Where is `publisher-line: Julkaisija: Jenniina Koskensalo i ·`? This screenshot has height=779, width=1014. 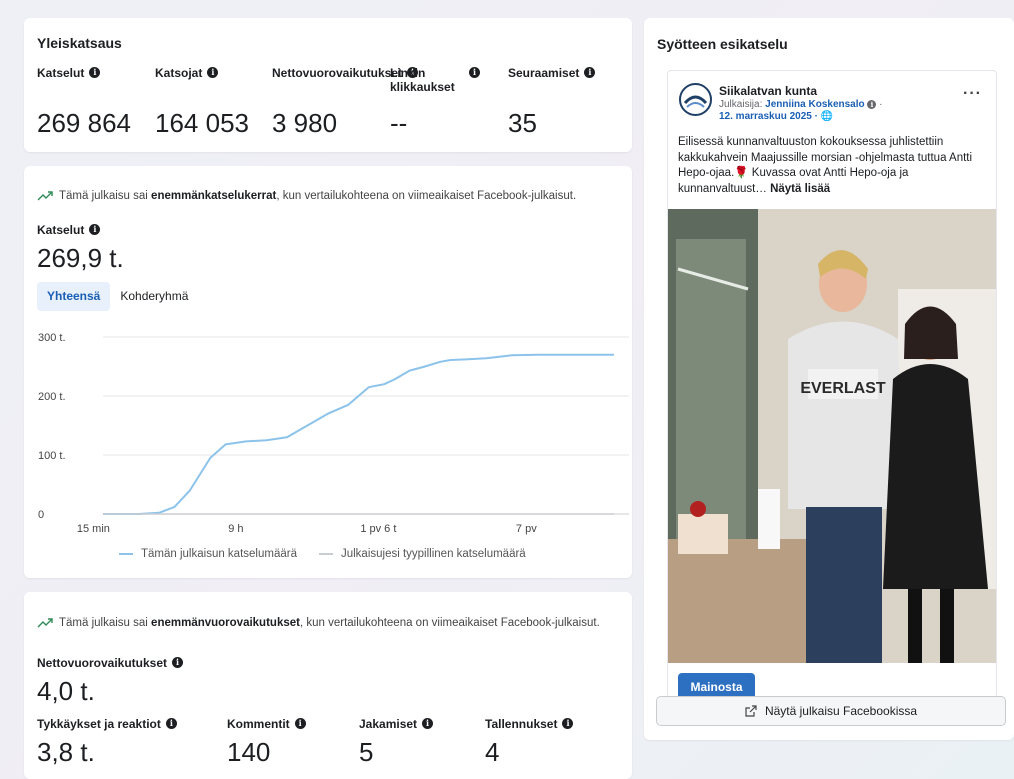 publisher-line: Julkaisija: Jenniina Koskensalo i · is located at coordinates (801, 104).